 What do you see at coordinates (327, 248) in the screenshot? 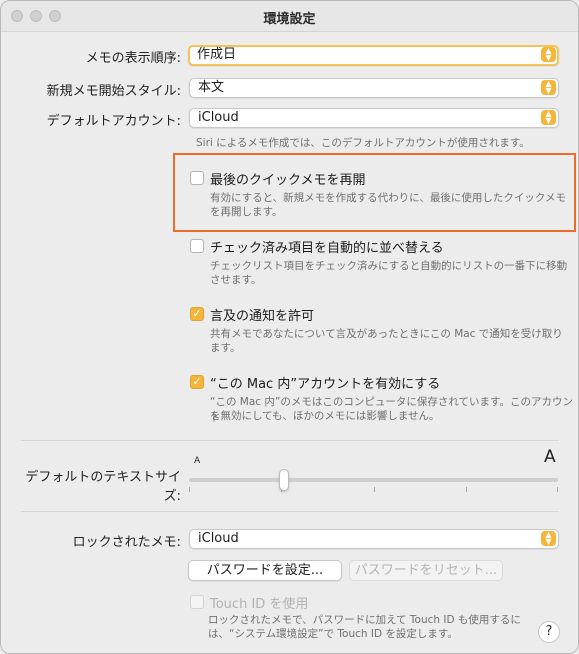
I see `sort-checked-items-label: チェック済み項目を自動的に並べ替える` at bounding box center [327, 248].